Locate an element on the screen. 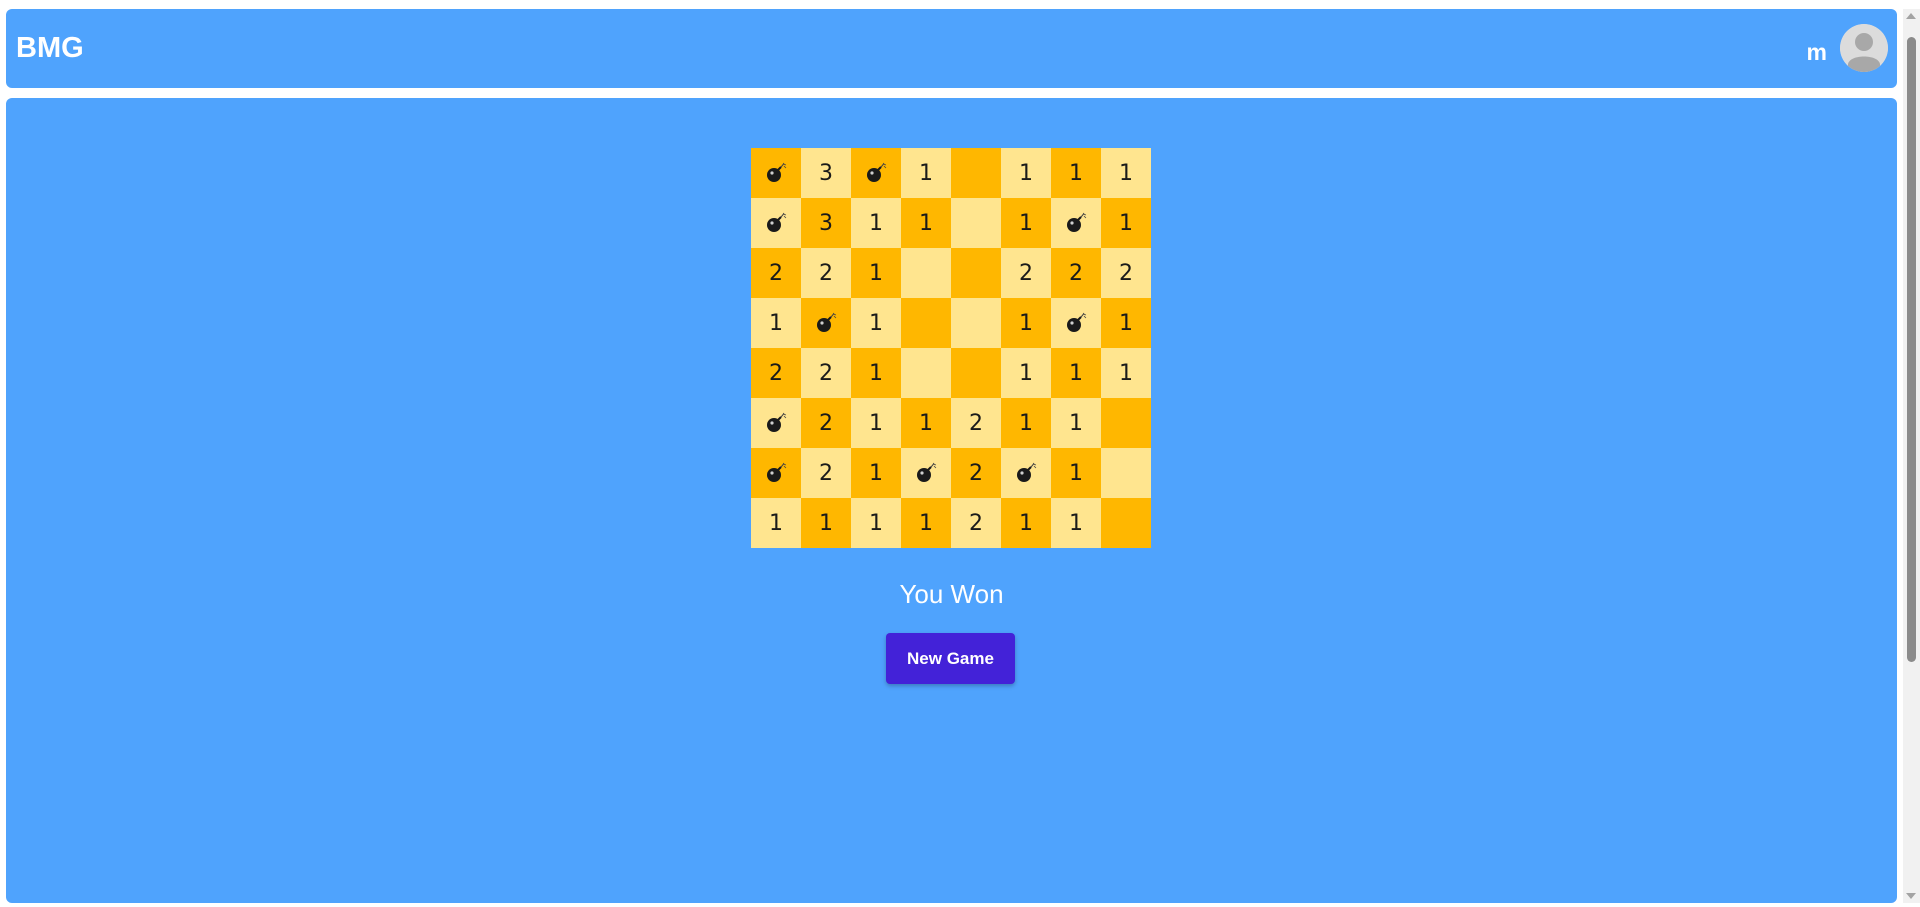 Image resolution: width=1920 pixels, height=907 pixels. scroll-up-icon is located at coordinates (1911, 16).